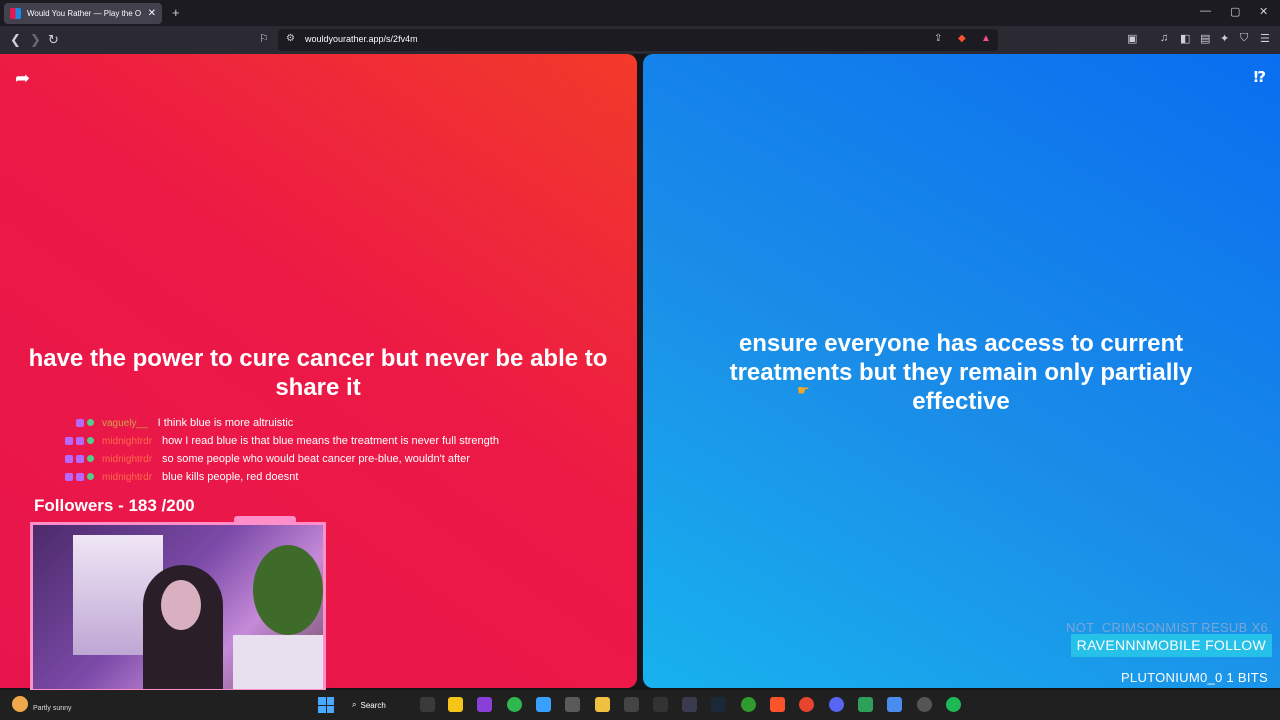 The height and width of the screenshot is (720, 1280). I want to click on stream-alert: NOT_CRIMSONMIST RESUB X6, so click(1167, 627).